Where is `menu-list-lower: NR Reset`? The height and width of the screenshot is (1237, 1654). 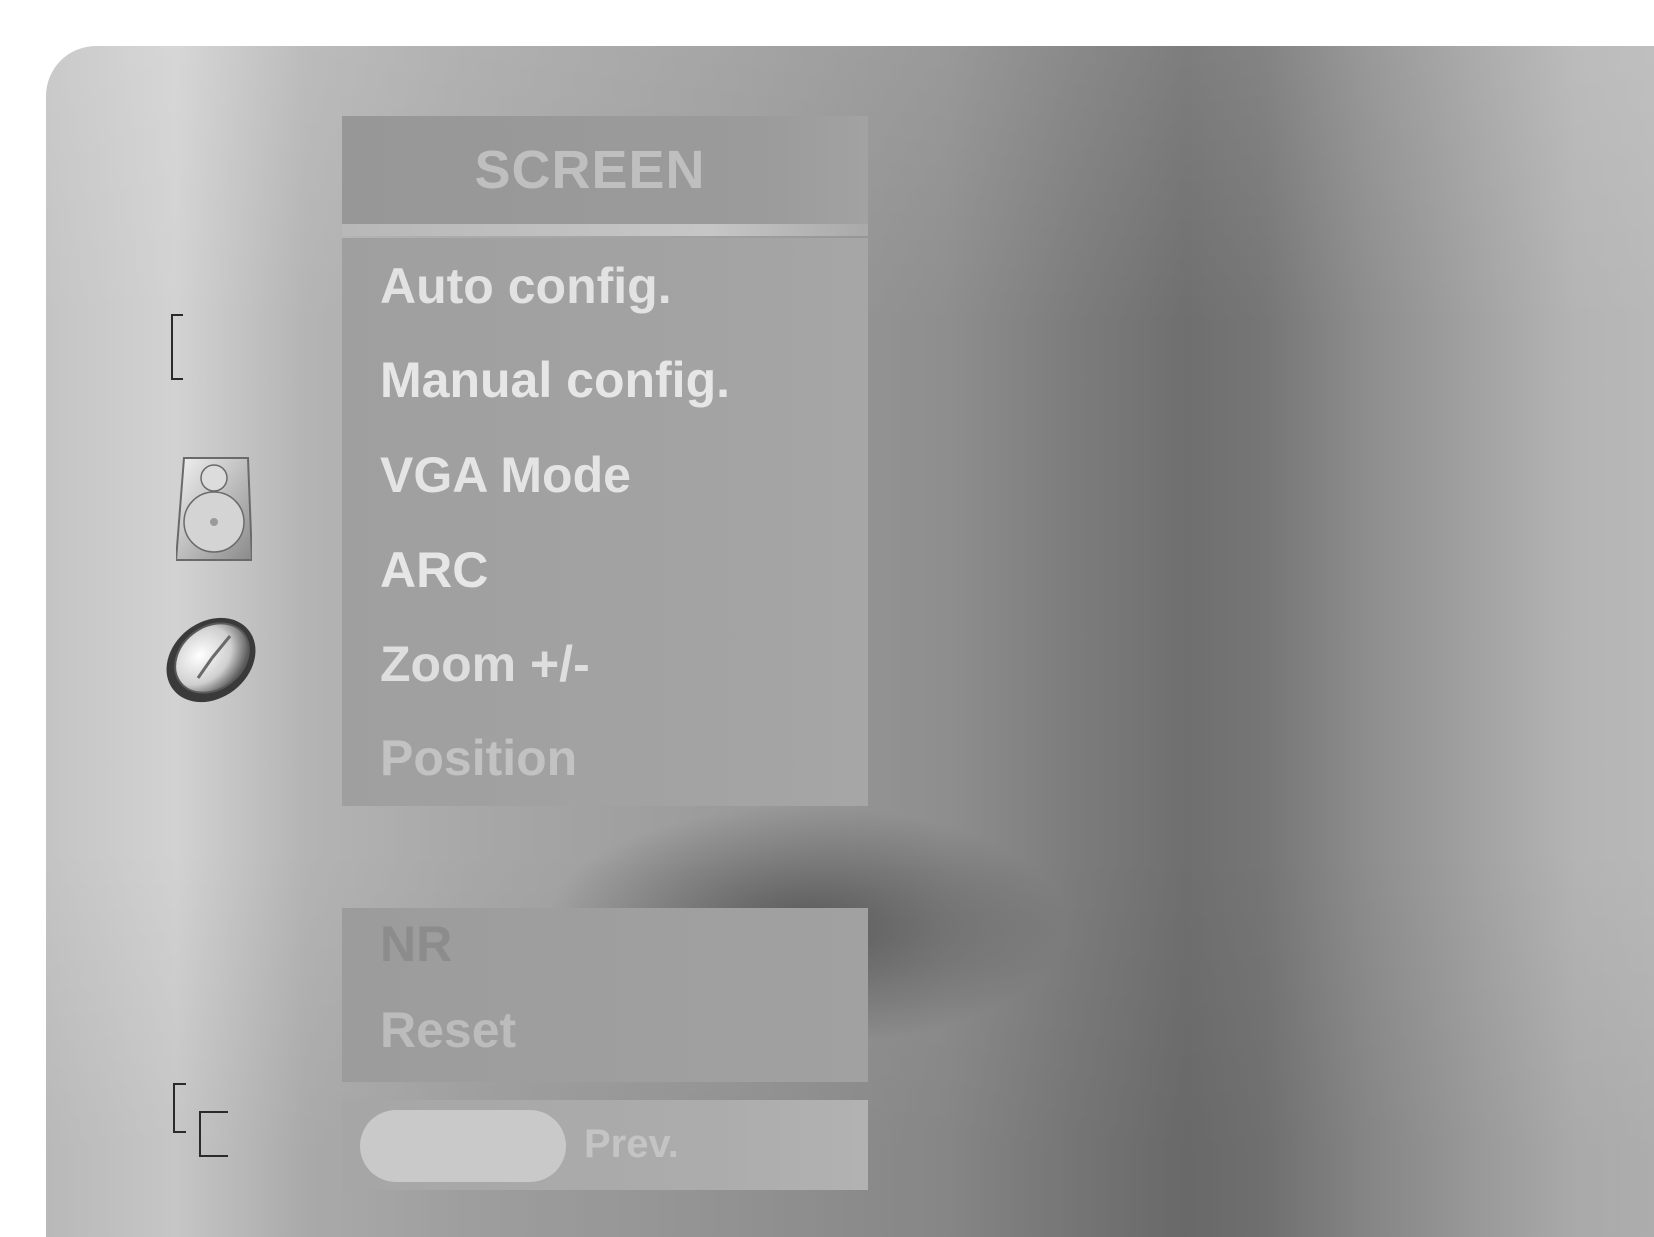 menu-list-lower: NR Reset is located at coordinates (605, 995).